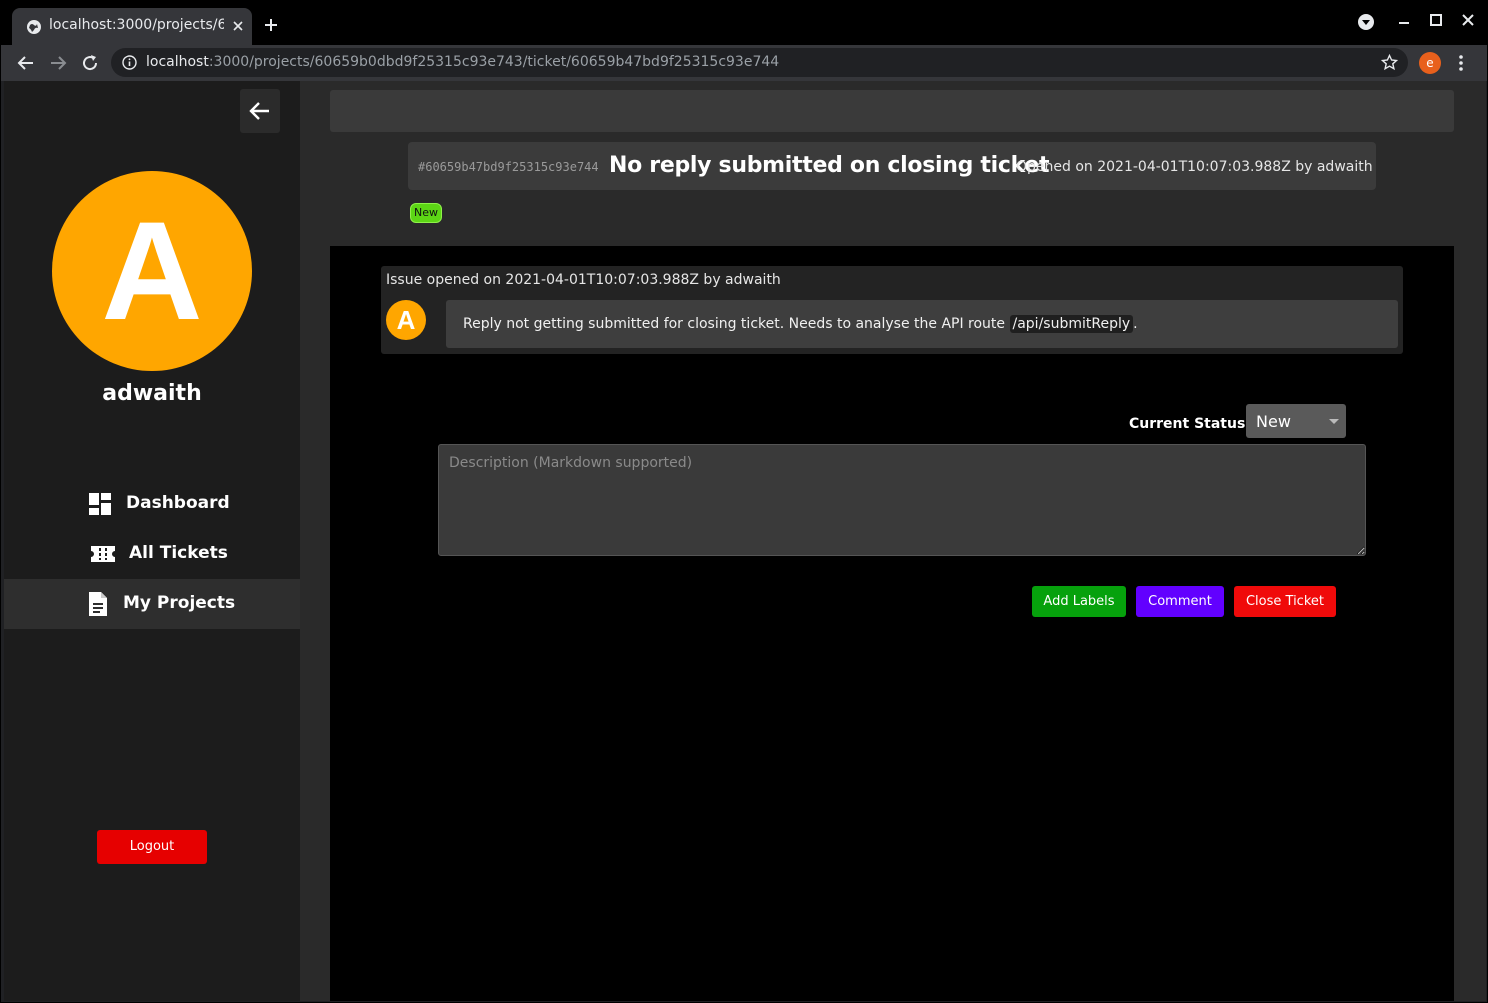  Describe the element at coordinates (1079, 601) in the screenshot. I see `add-labels-button: Add Labels` at that location.